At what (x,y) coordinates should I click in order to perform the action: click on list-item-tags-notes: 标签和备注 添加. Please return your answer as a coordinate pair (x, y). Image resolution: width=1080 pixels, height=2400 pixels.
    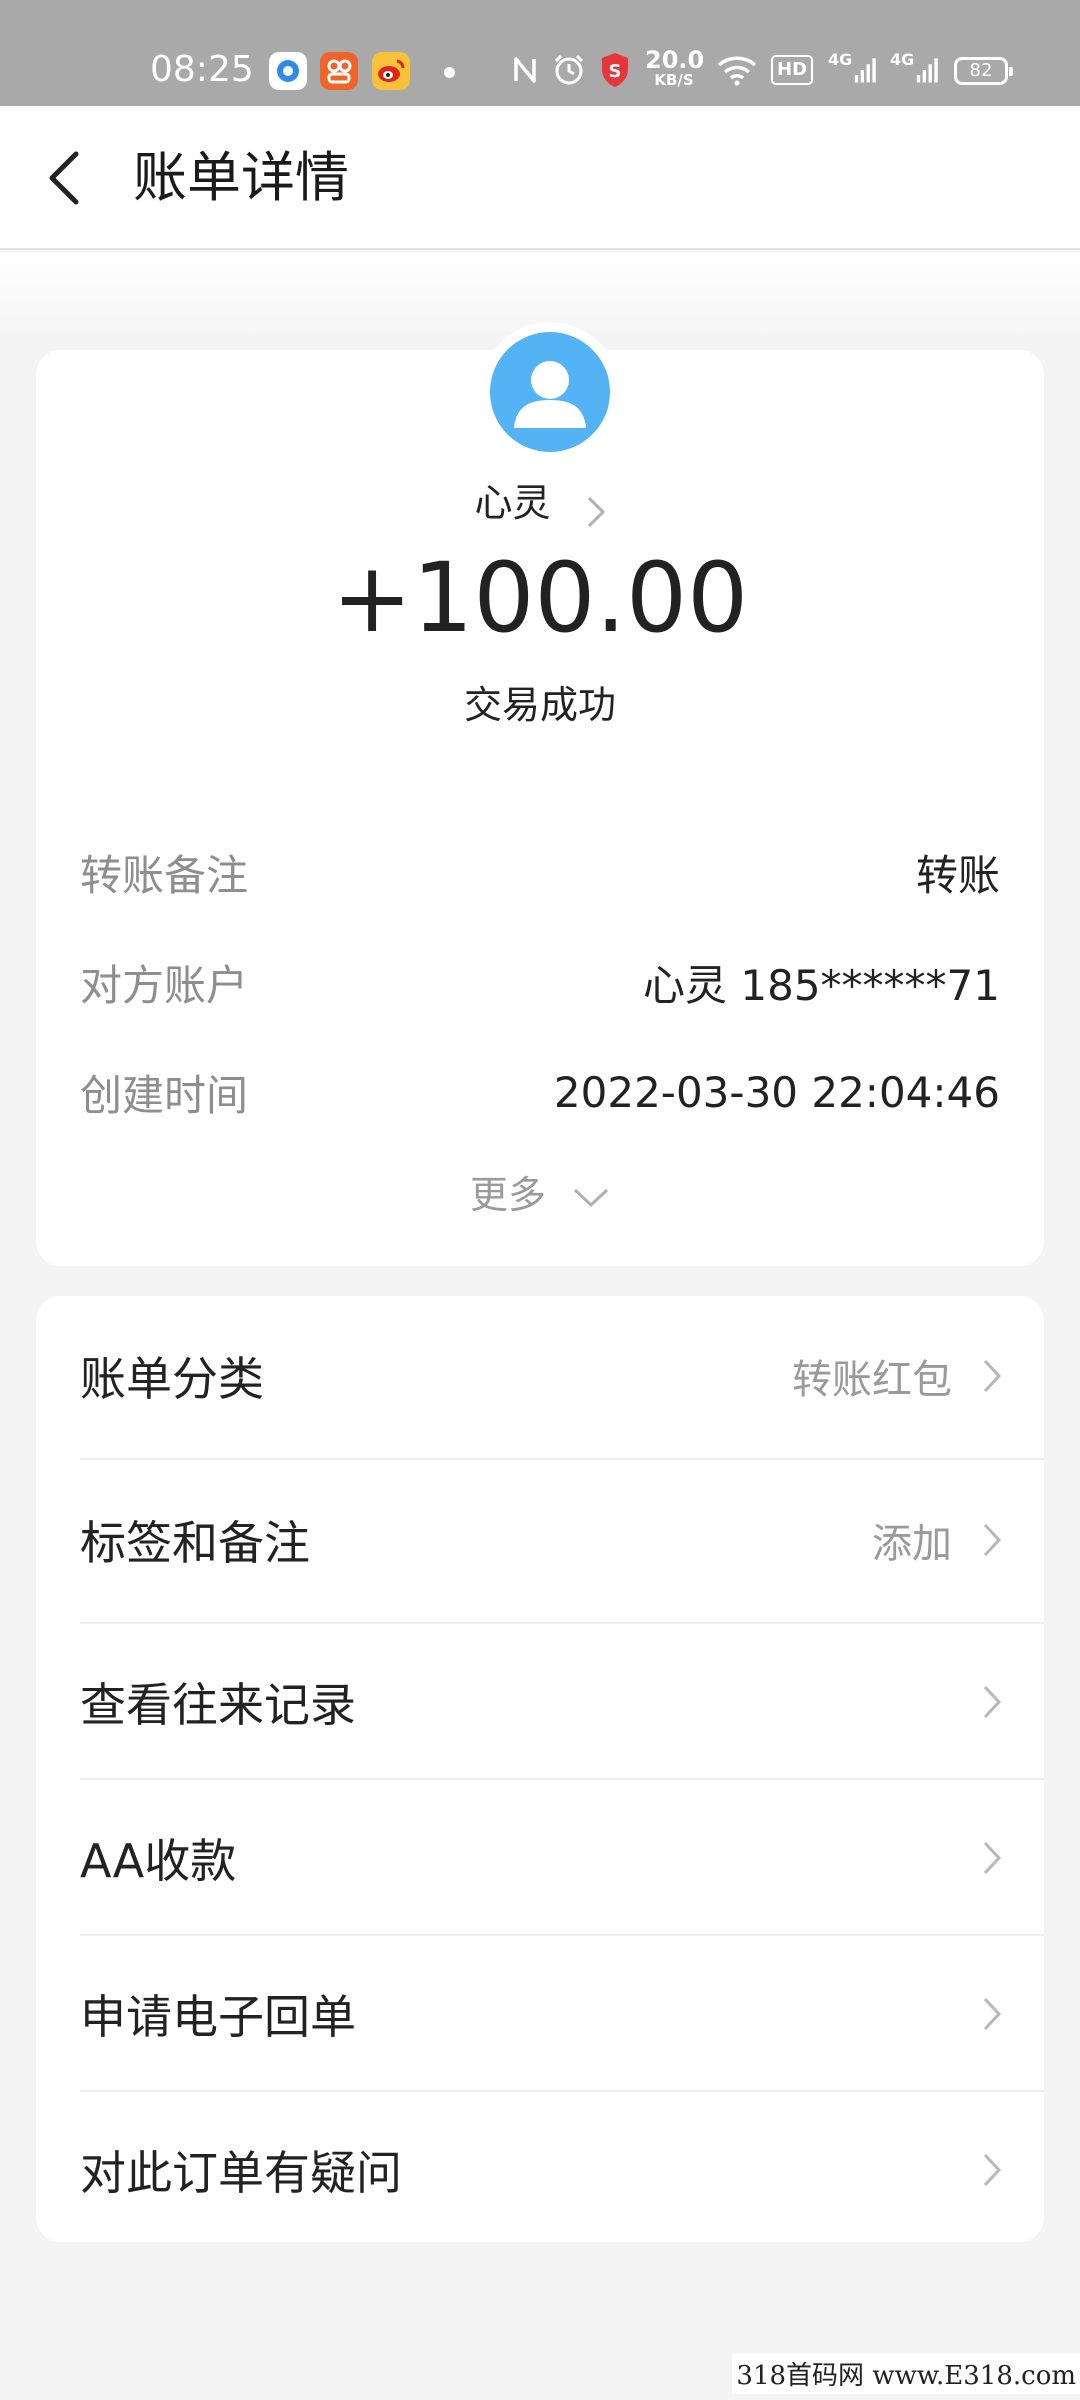
    Looking at the image, I should click on (562, 1540).